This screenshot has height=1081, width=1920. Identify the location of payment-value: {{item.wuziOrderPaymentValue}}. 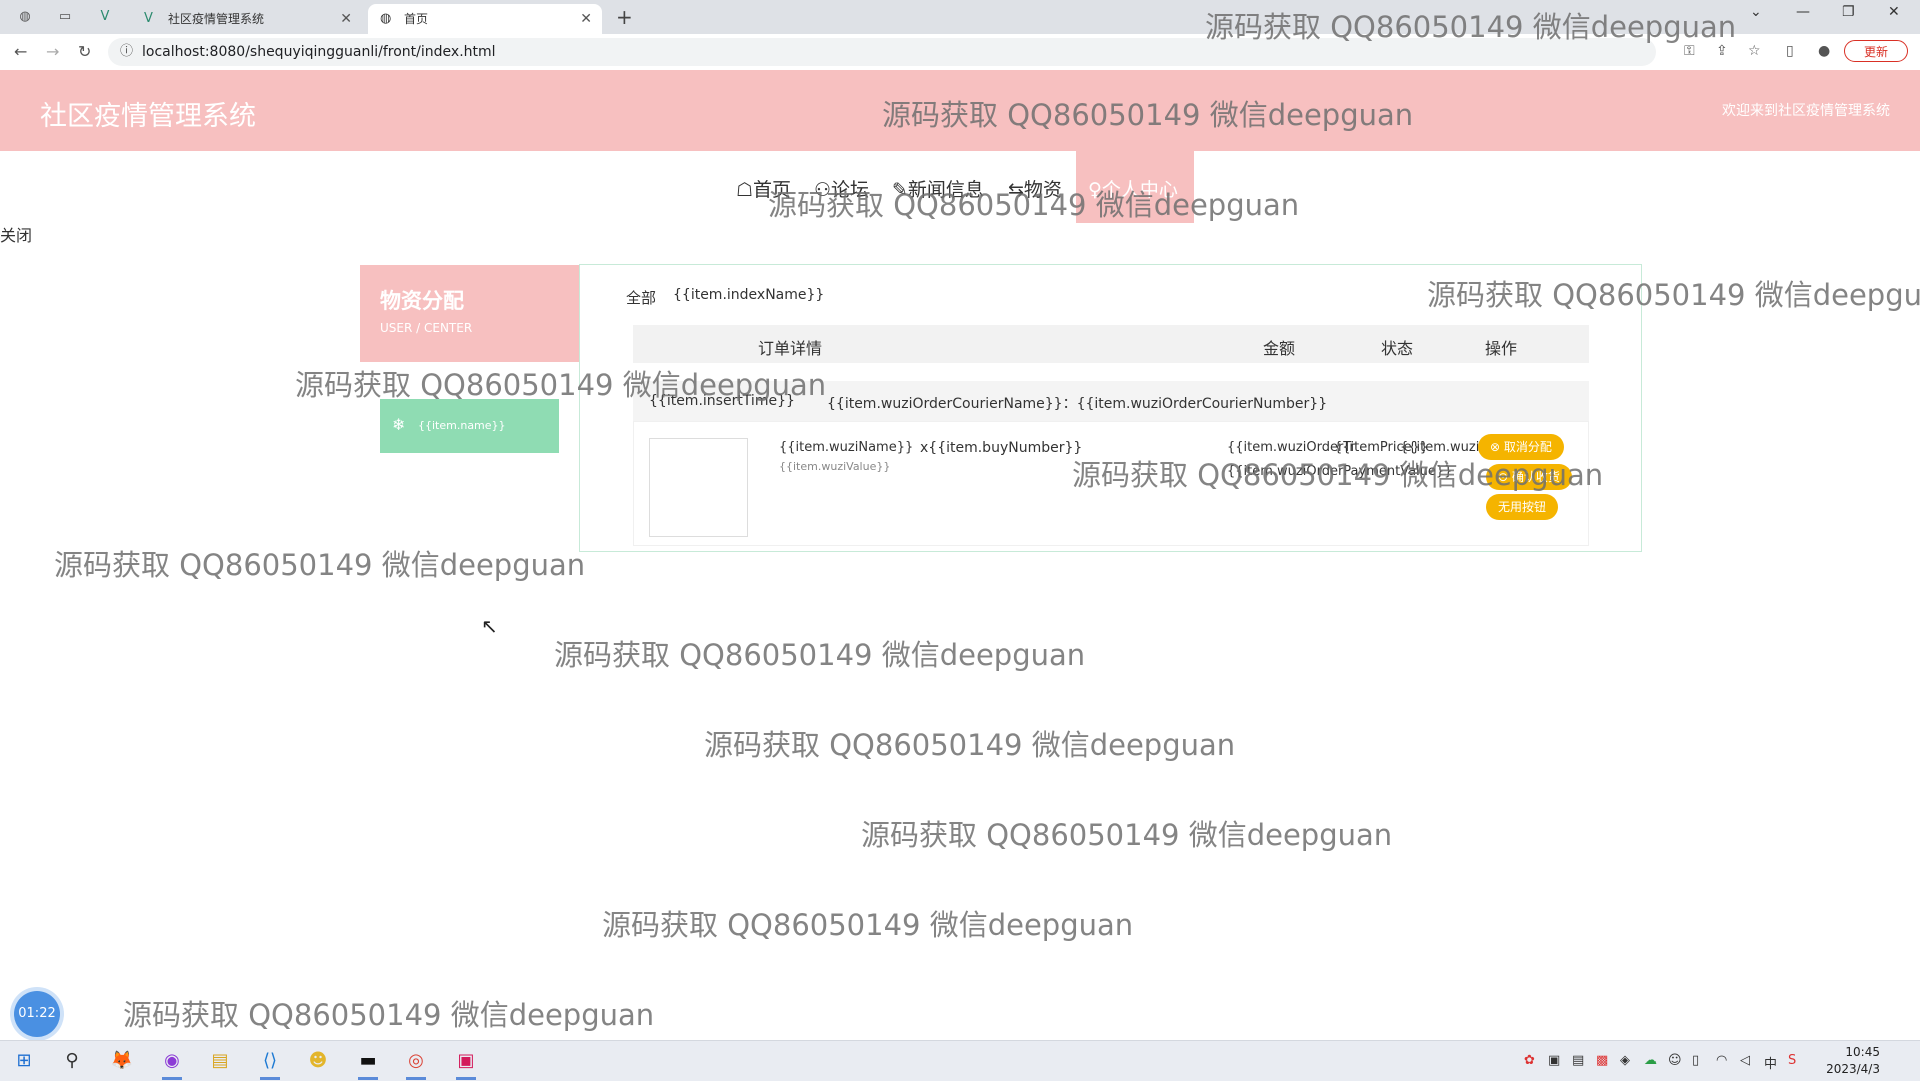
(1340, 471).